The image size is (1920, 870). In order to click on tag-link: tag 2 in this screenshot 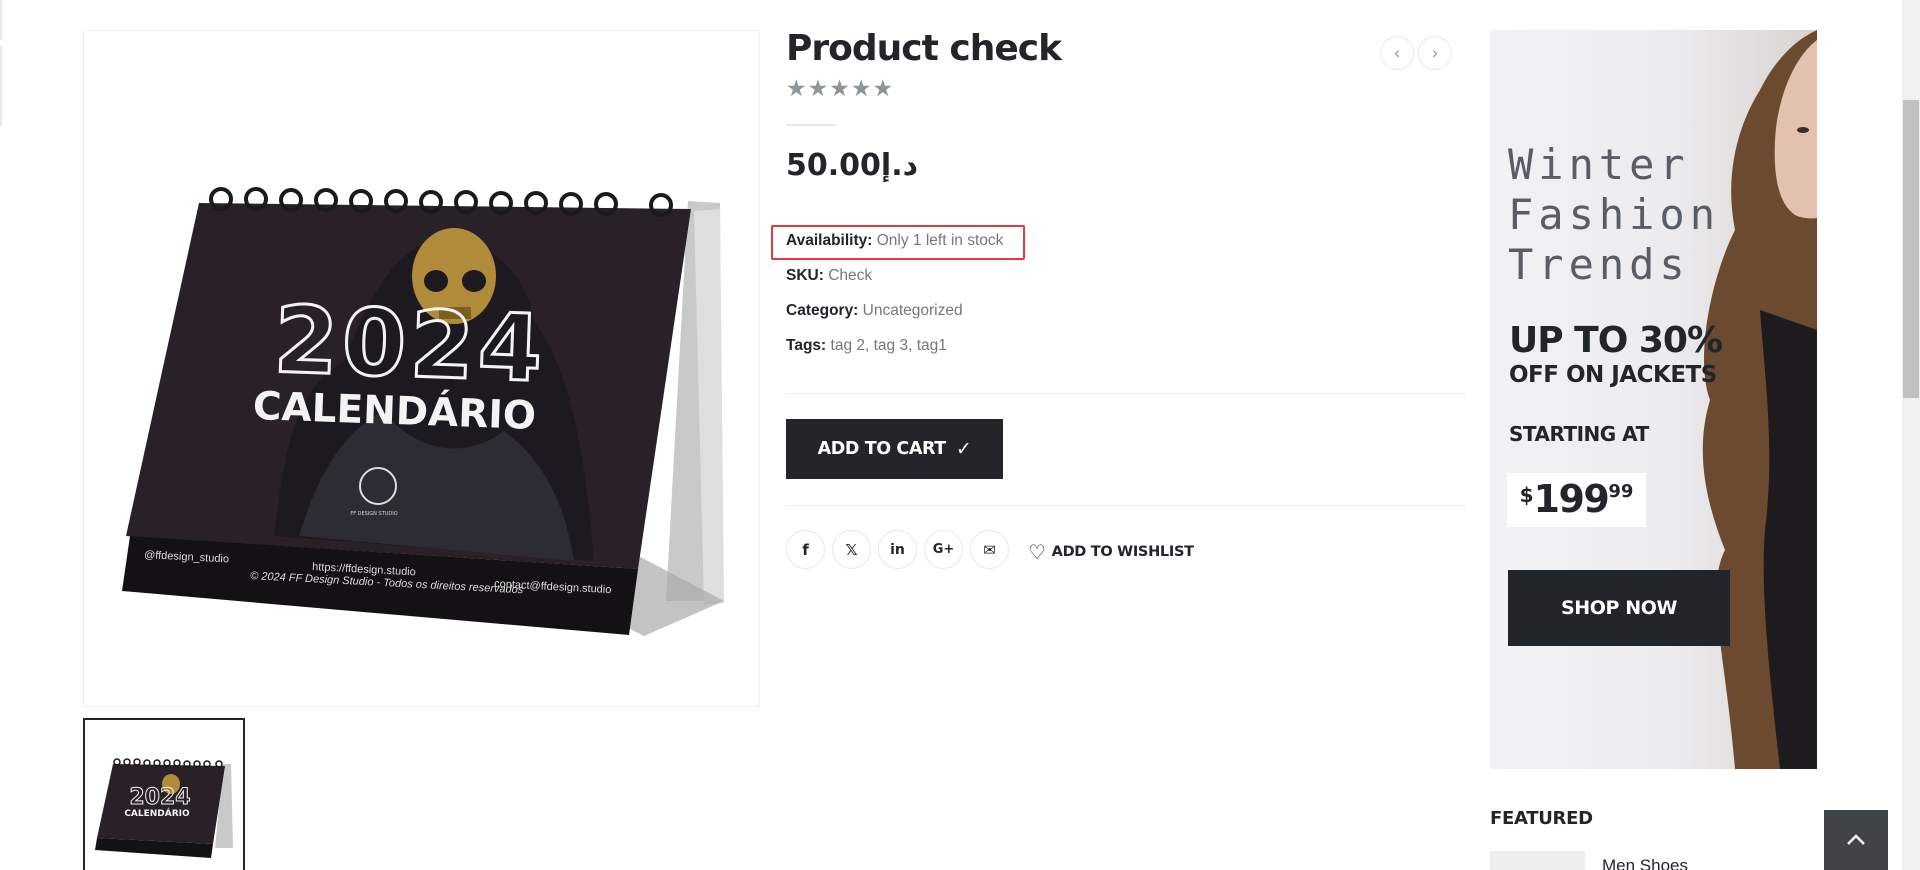, I will do `click(848, 345)`.